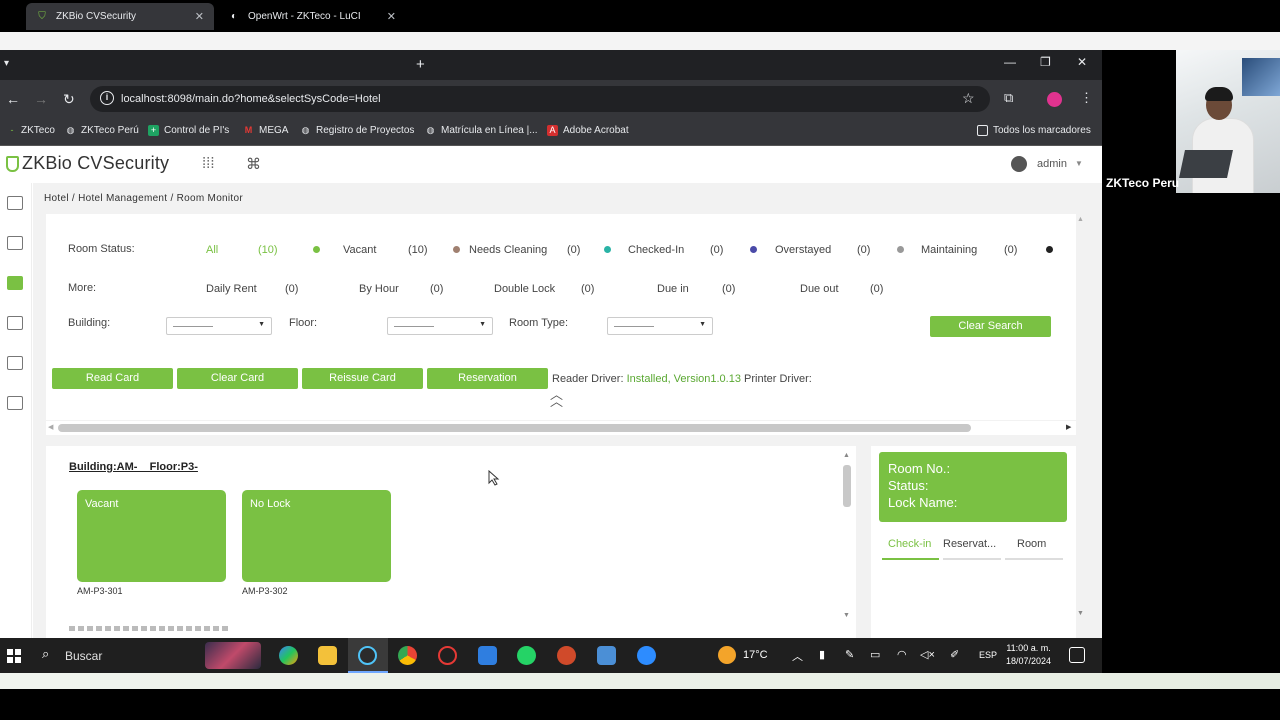 This screenshot has height=720, width=1280. What do you see at coordinates (1010, 250) in the screenshot?
I see `status-maintaining-count: (0)` at bounding box center [1010, 250].